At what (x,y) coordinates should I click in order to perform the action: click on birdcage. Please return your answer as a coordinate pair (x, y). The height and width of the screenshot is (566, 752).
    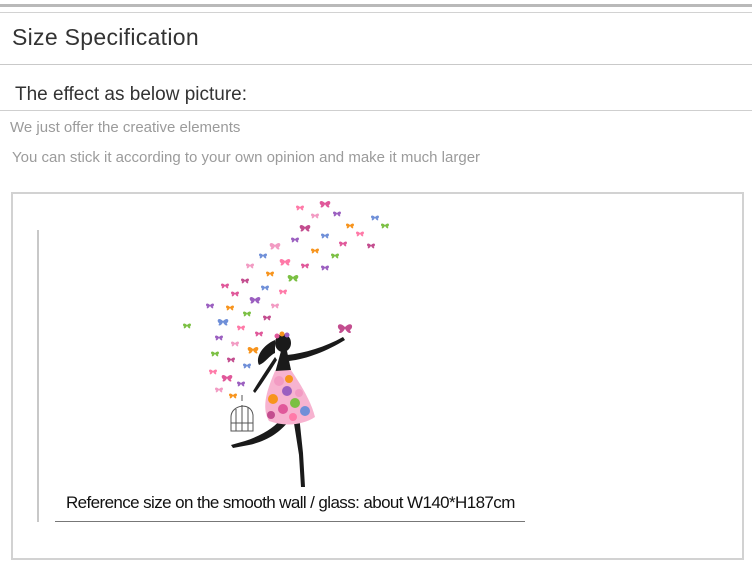
    Looking at the image, I should click on (242, 413).